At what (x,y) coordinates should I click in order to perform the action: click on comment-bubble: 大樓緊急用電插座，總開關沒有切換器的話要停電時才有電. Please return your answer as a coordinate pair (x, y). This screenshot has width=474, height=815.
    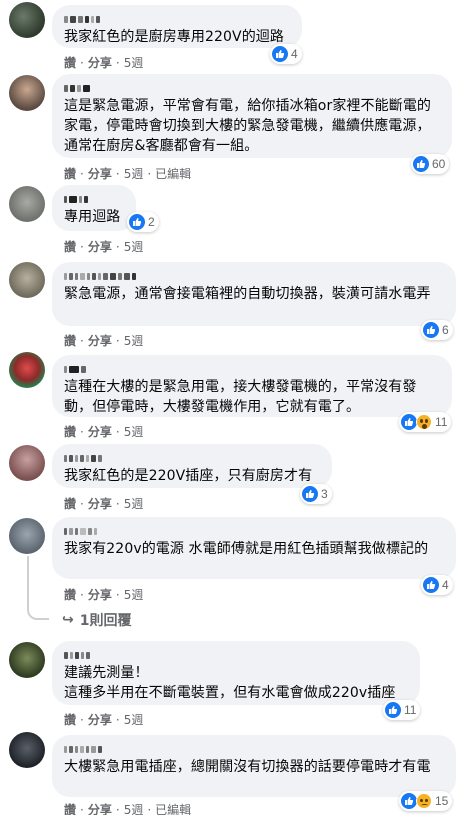
    Looking at the image, I should click on (254, 766).